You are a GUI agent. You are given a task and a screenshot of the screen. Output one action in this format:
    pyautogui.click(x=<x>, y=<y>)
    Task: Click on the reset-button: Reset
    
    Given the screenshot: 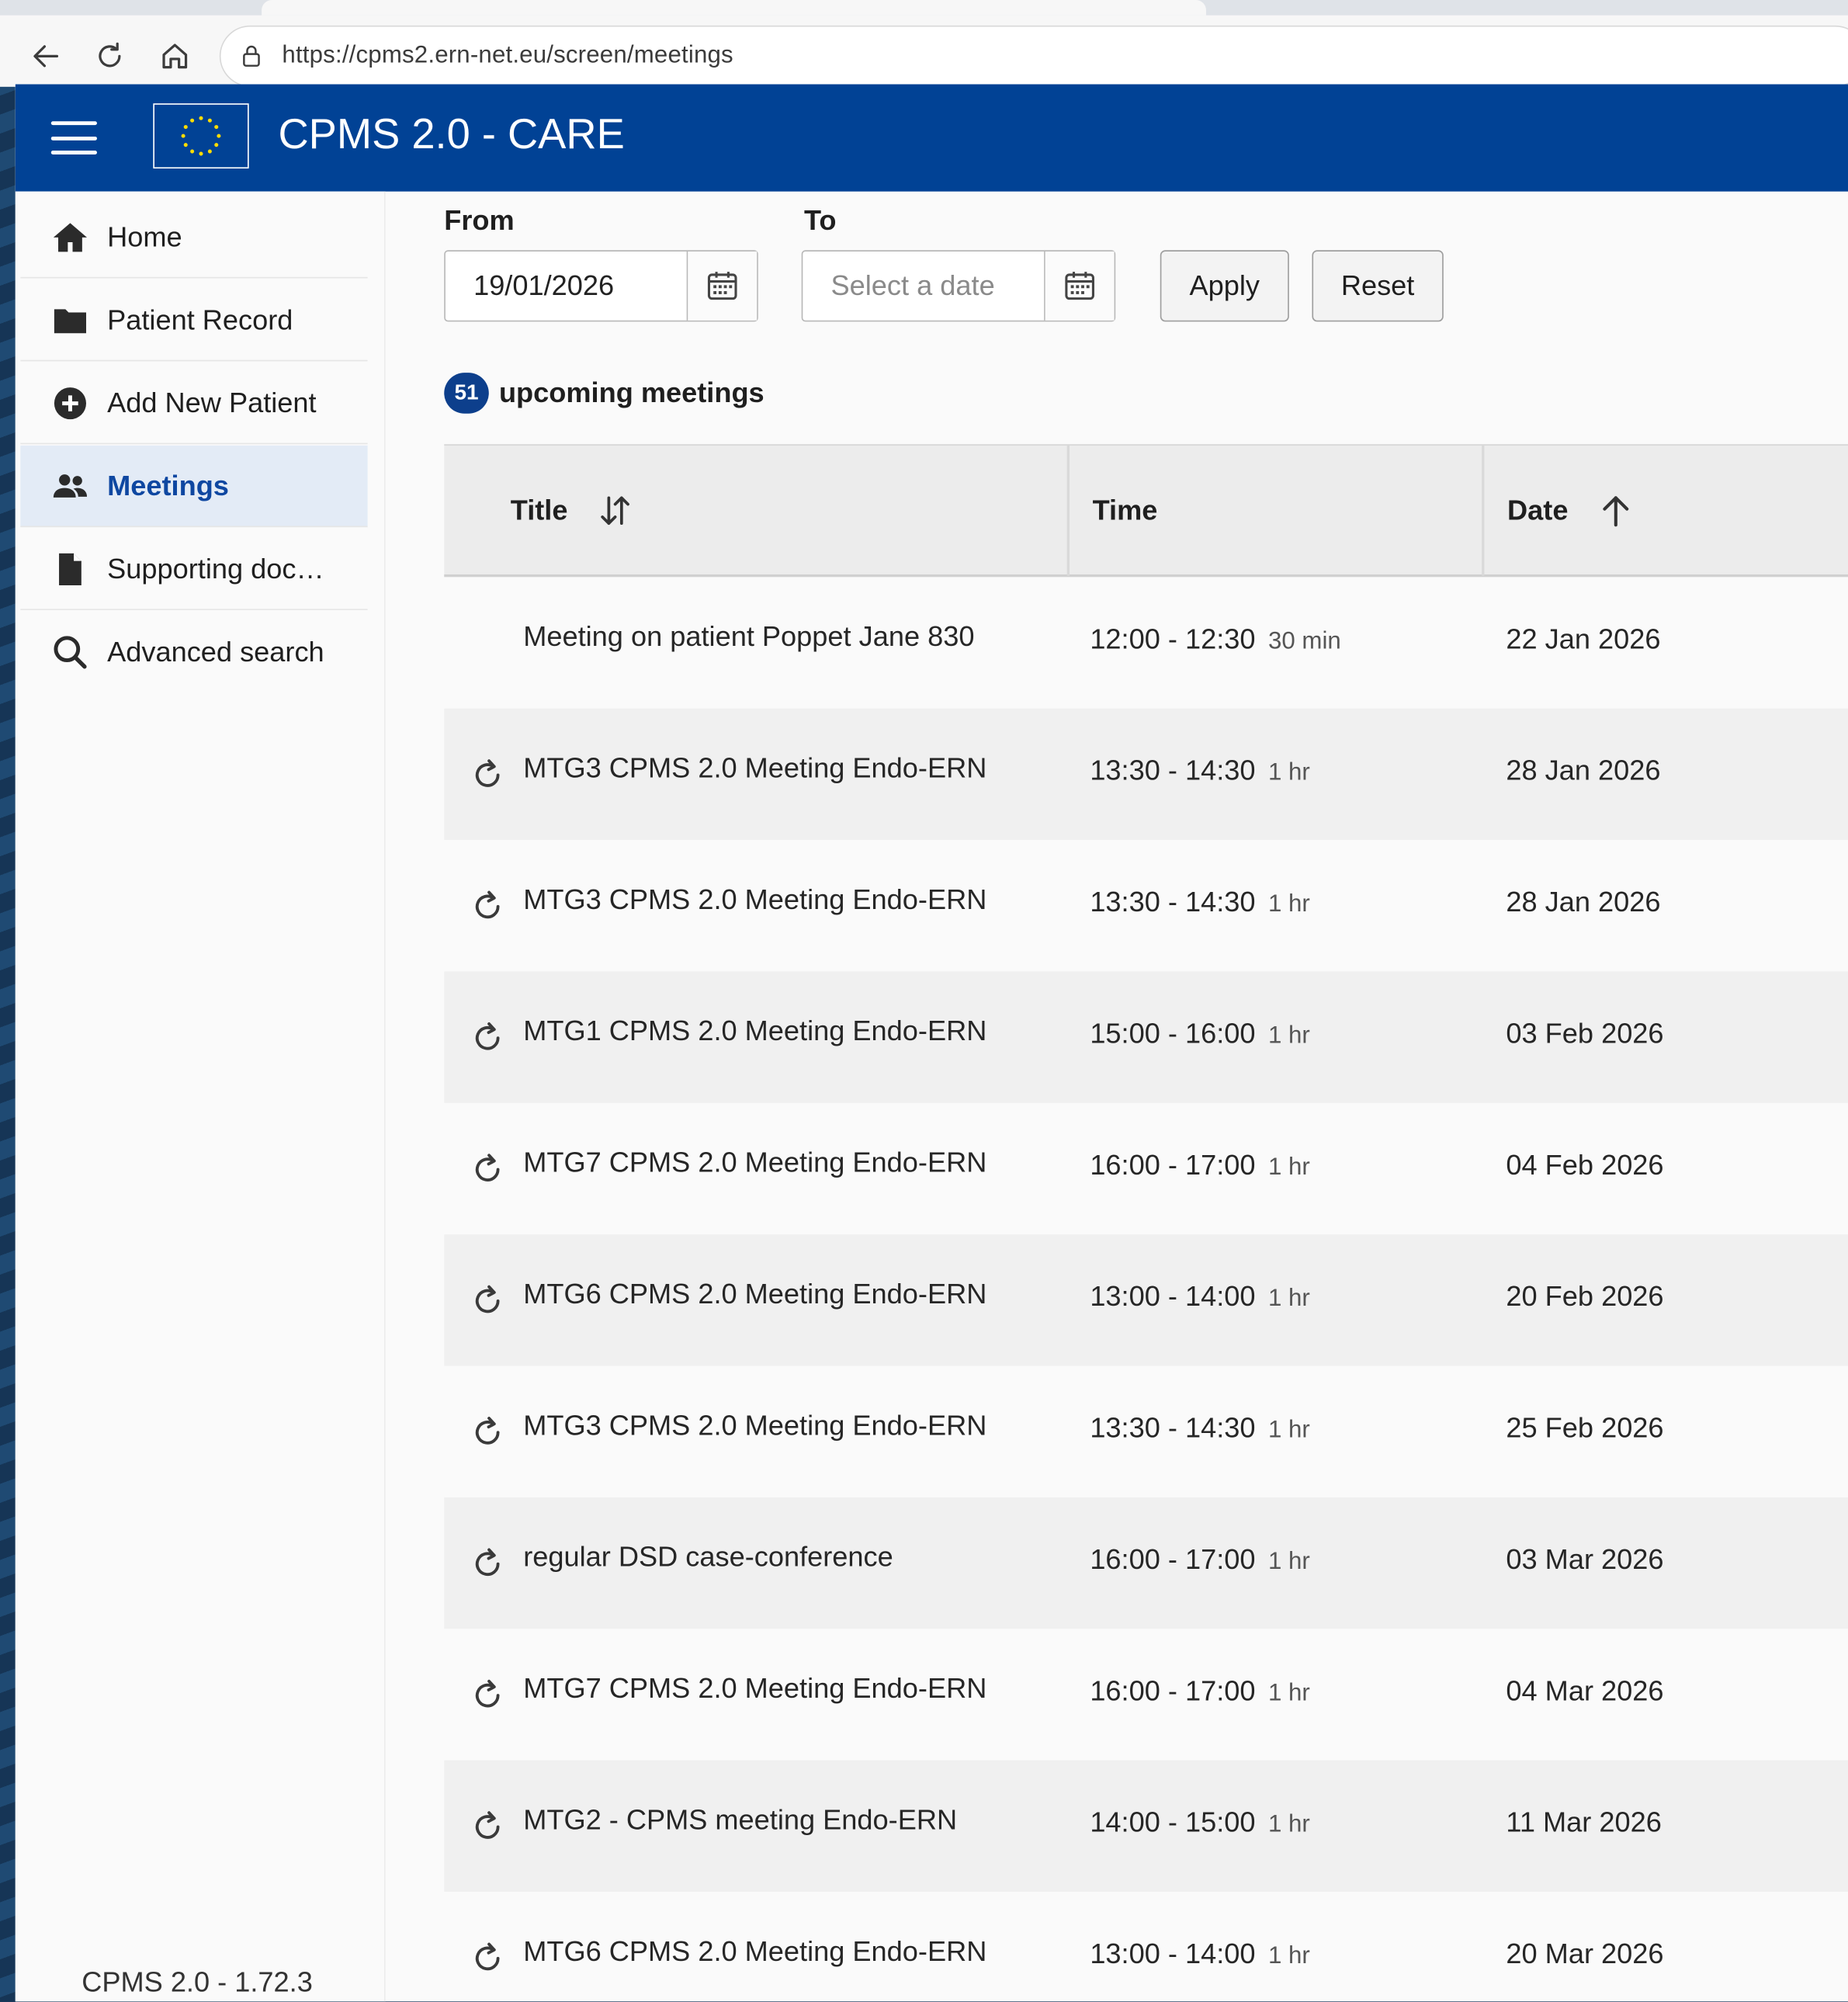 What is the action you would take?
    pyautogui.click(x=1378, y=286)
    